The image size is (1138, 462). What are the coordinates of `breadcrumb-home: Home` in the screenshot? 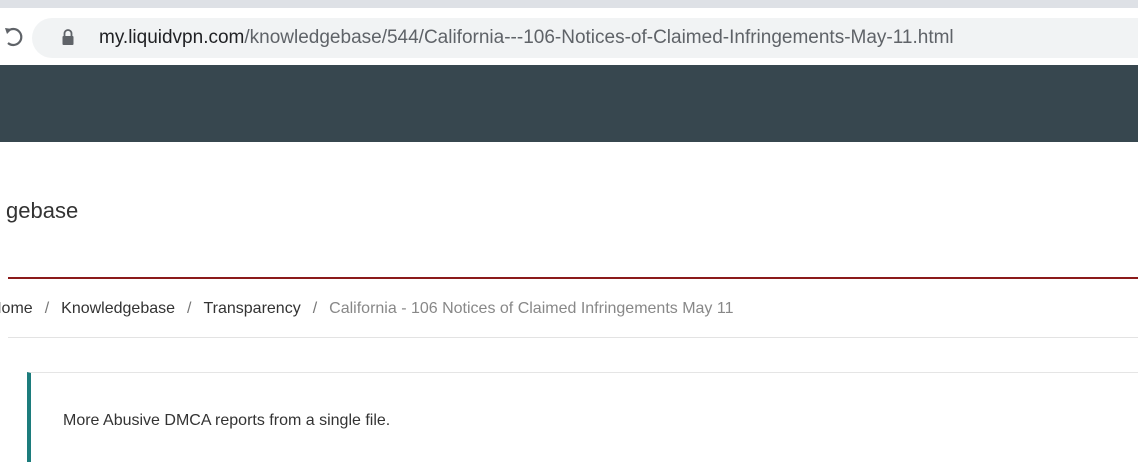 It's located at (16, 308).